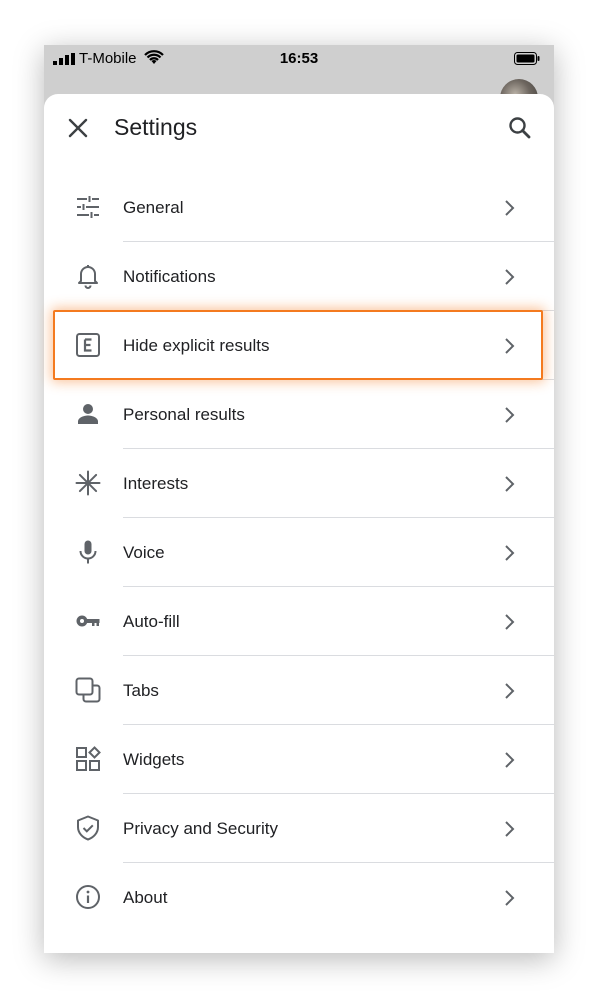 The image size is (598, 1000). Describe the element at coordinates (88, 828) in the screenshot. I see `shield-icon` at that location.